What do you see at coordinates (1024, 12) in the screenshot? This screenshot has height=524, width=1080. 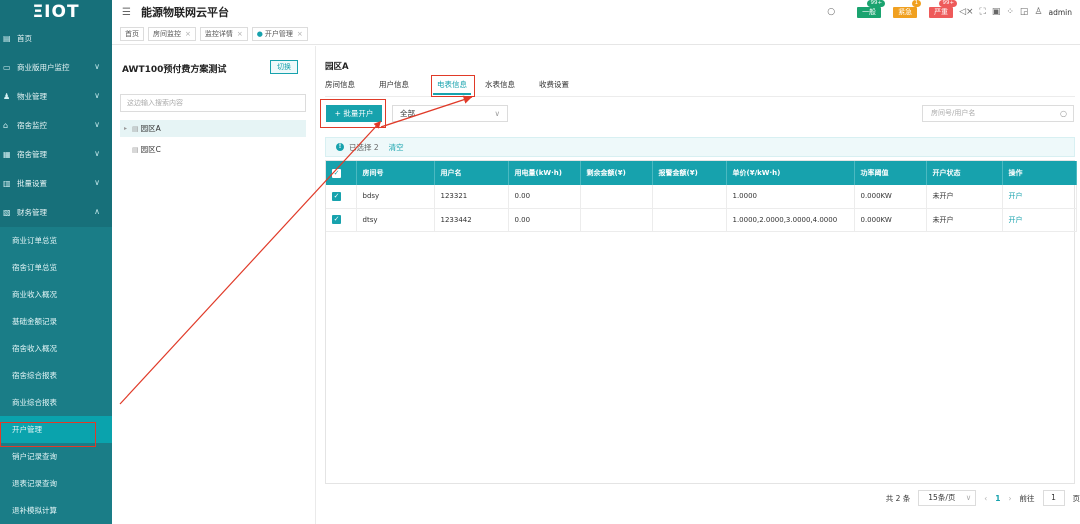 I see `window-icon: ◲` at bounding box center [1024, 12].